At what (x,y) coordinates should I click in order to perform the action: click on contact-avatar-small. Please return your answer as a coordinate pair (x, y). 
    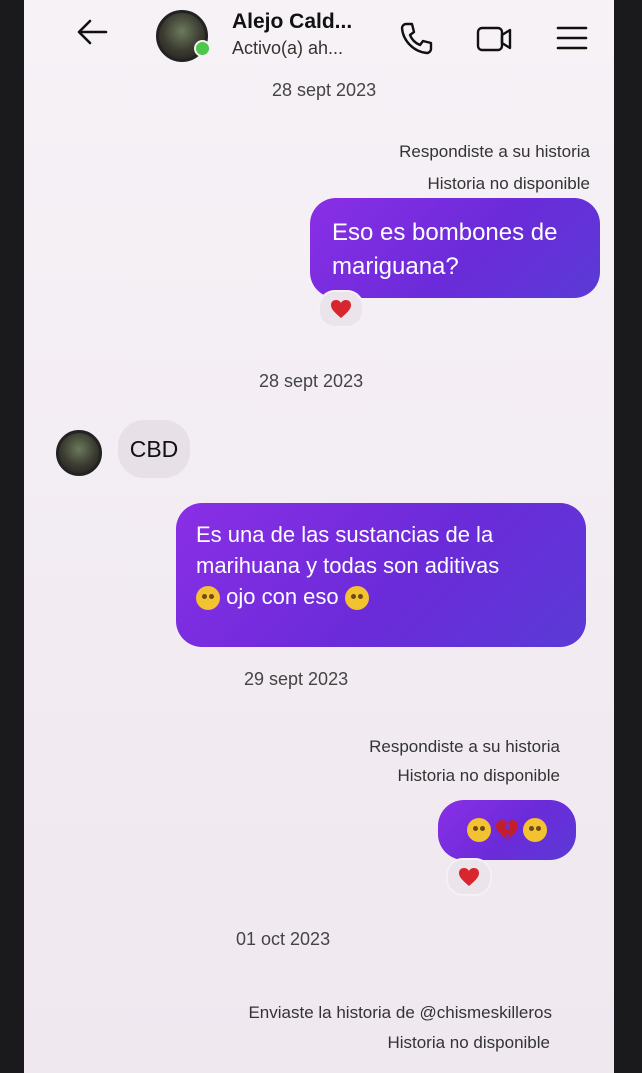
    Looking at the image, I should click on (79, 453).